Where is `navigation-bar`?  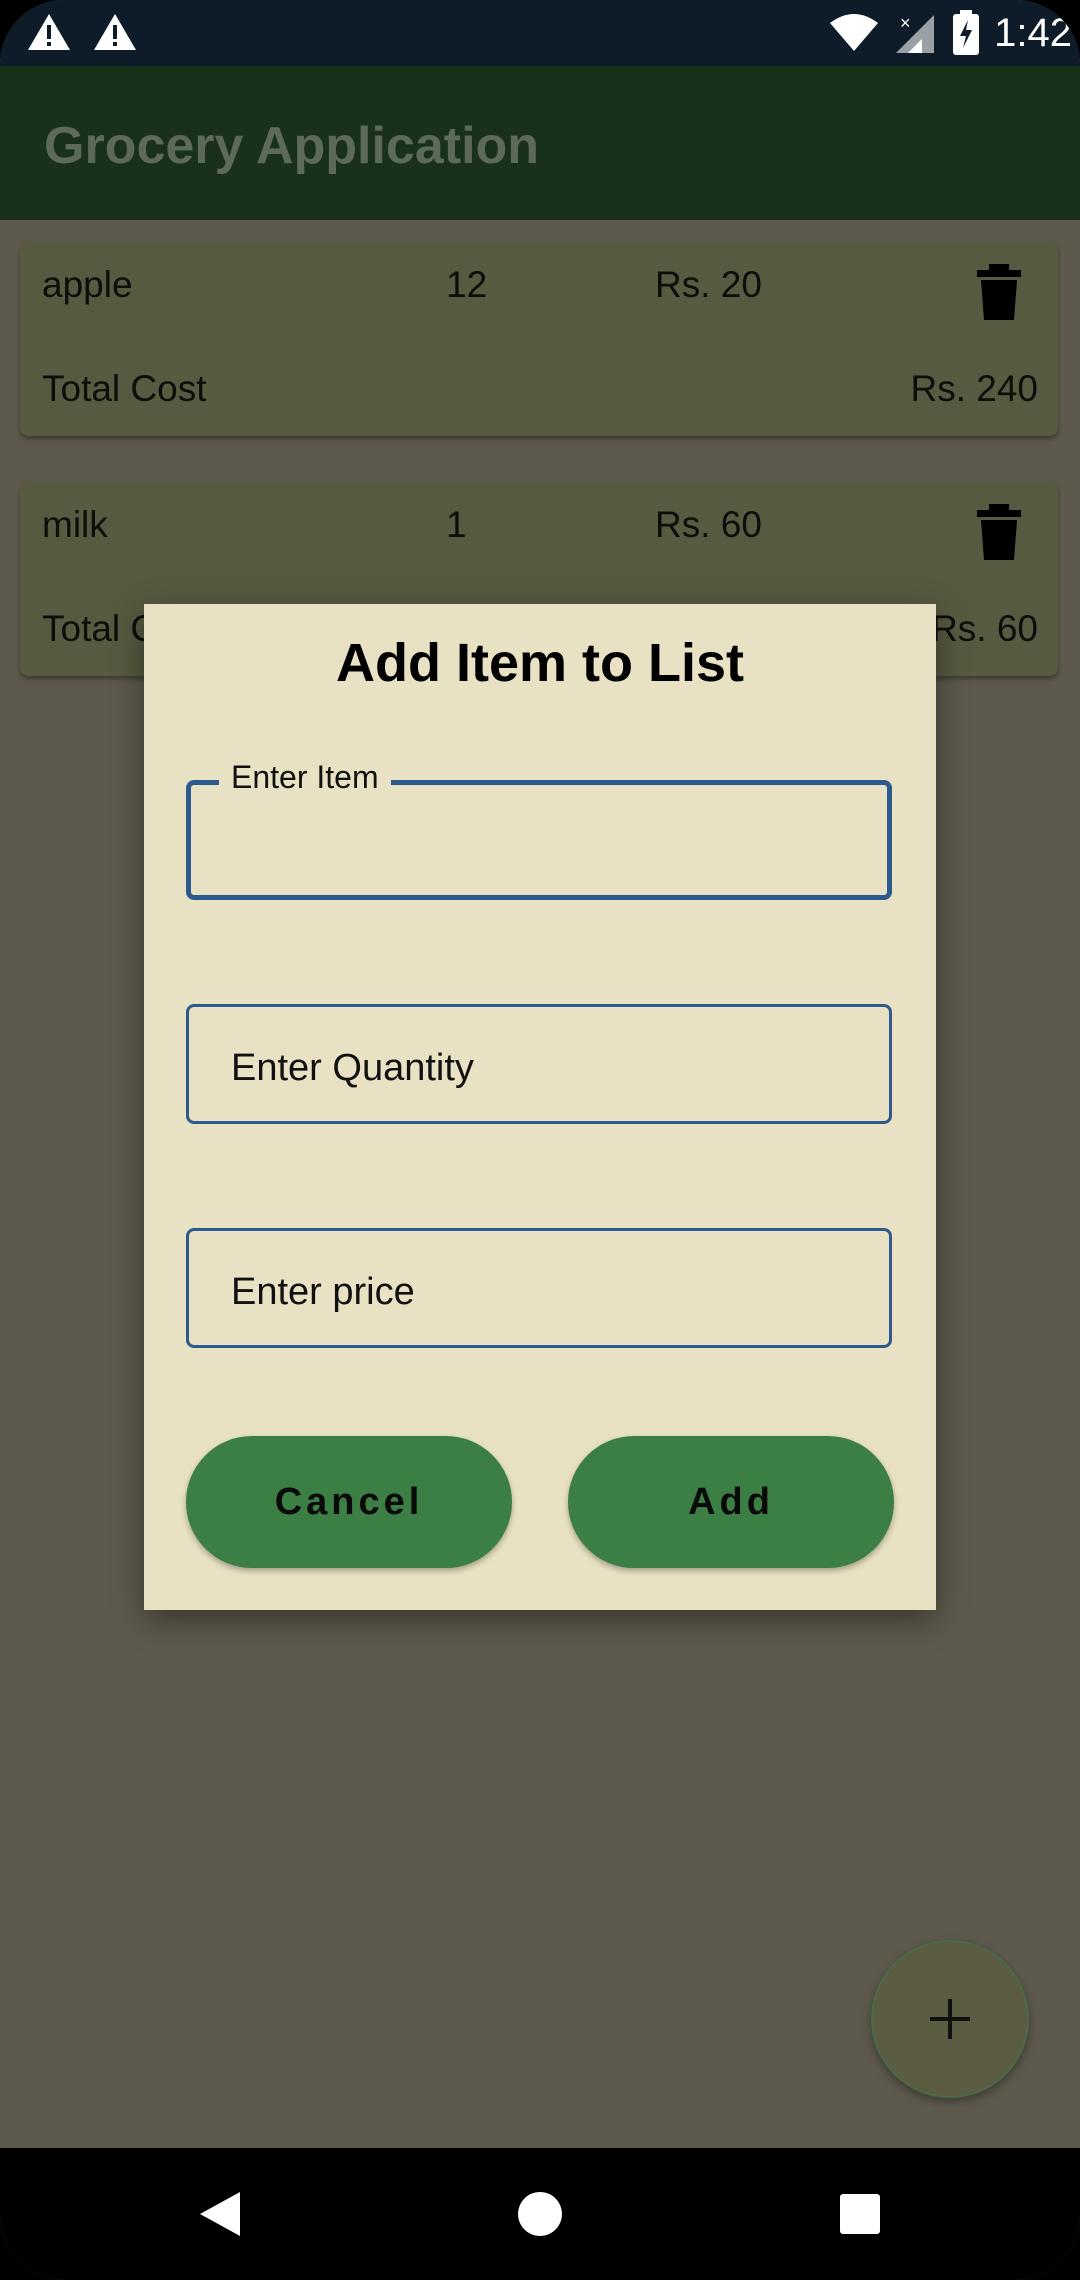
navigation-bar is located at coordinates (540, 2214).